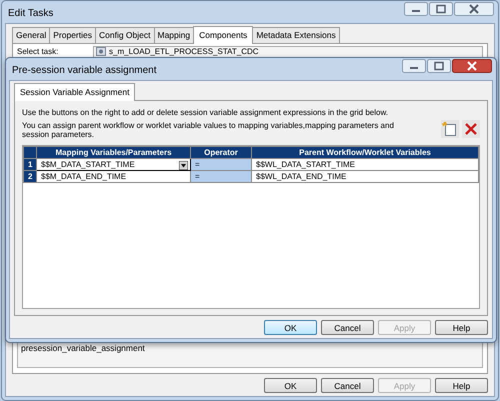  What do you see at coordinates (113, 164) in the screenshot?
I see `table-cell: $$M_DATA_START_TIME` at bounding box center [113, 164].